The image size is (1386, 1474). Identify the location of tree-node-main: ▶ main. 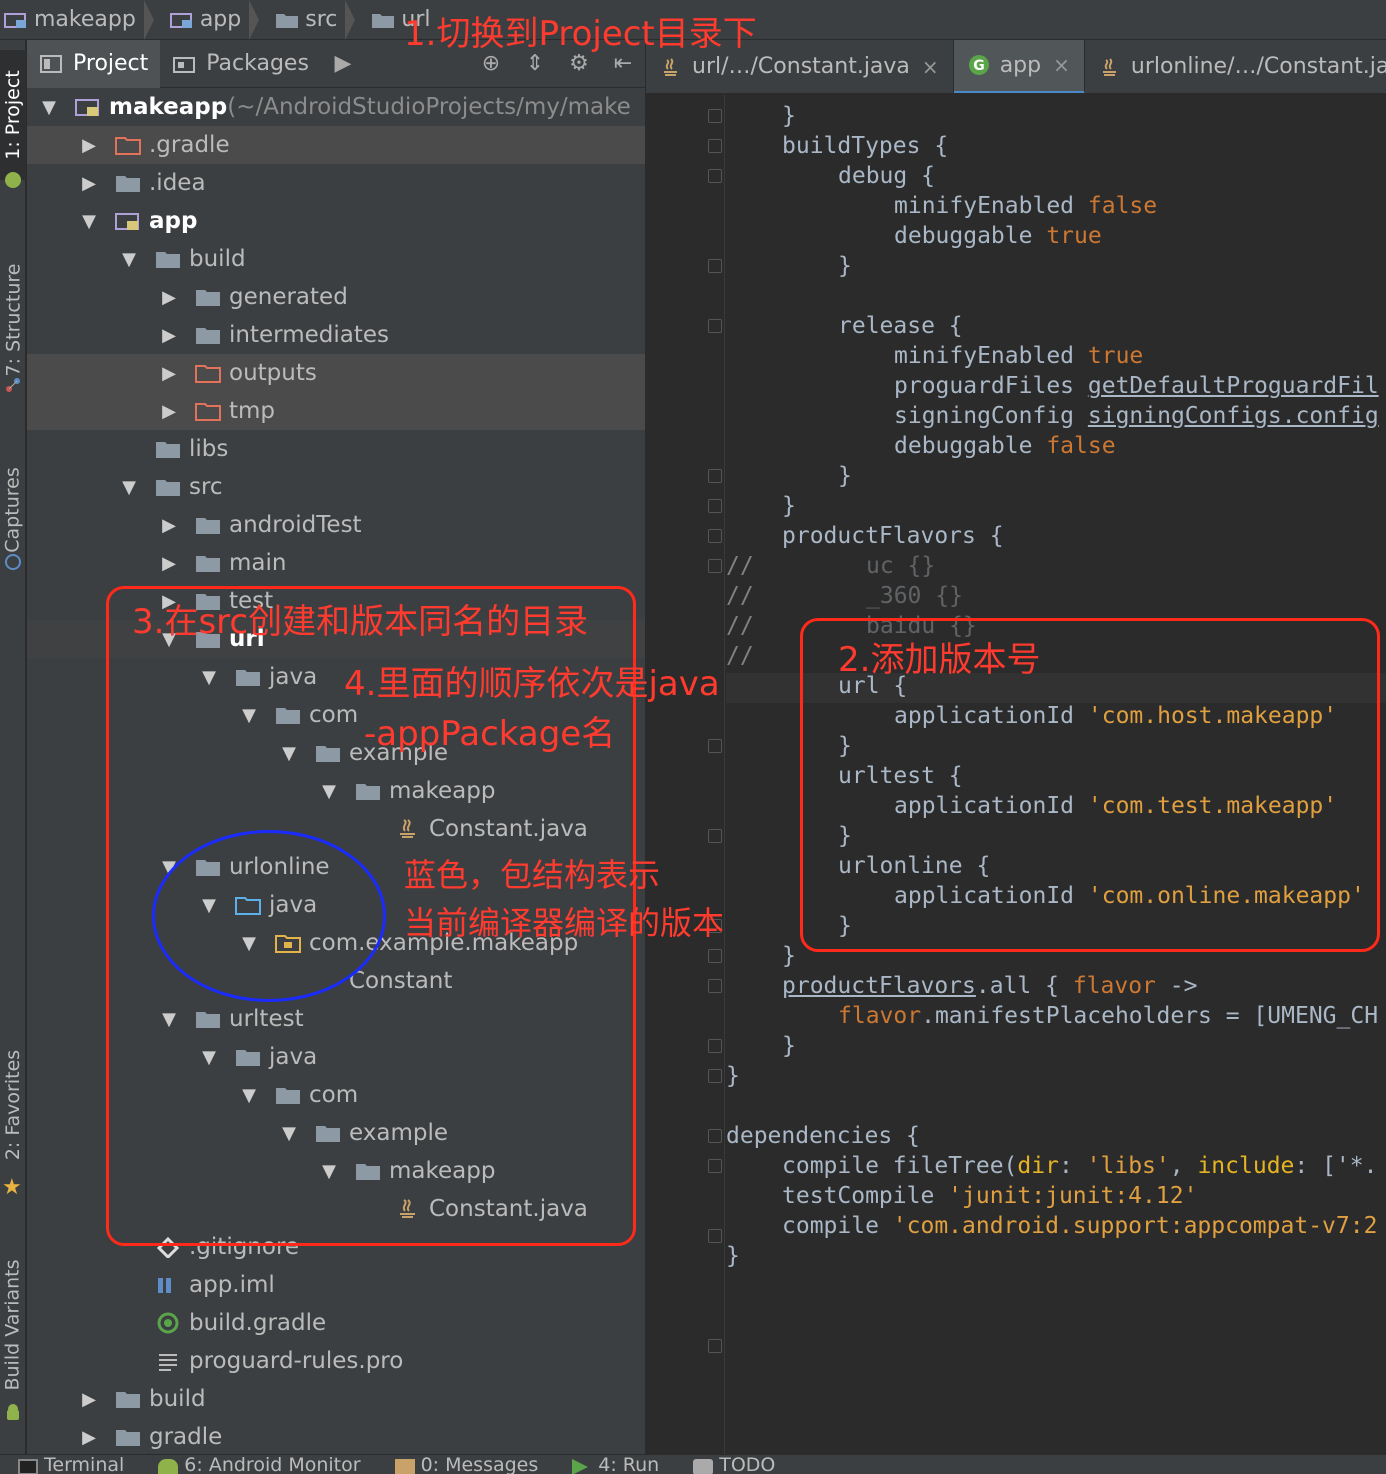
(336, 563).